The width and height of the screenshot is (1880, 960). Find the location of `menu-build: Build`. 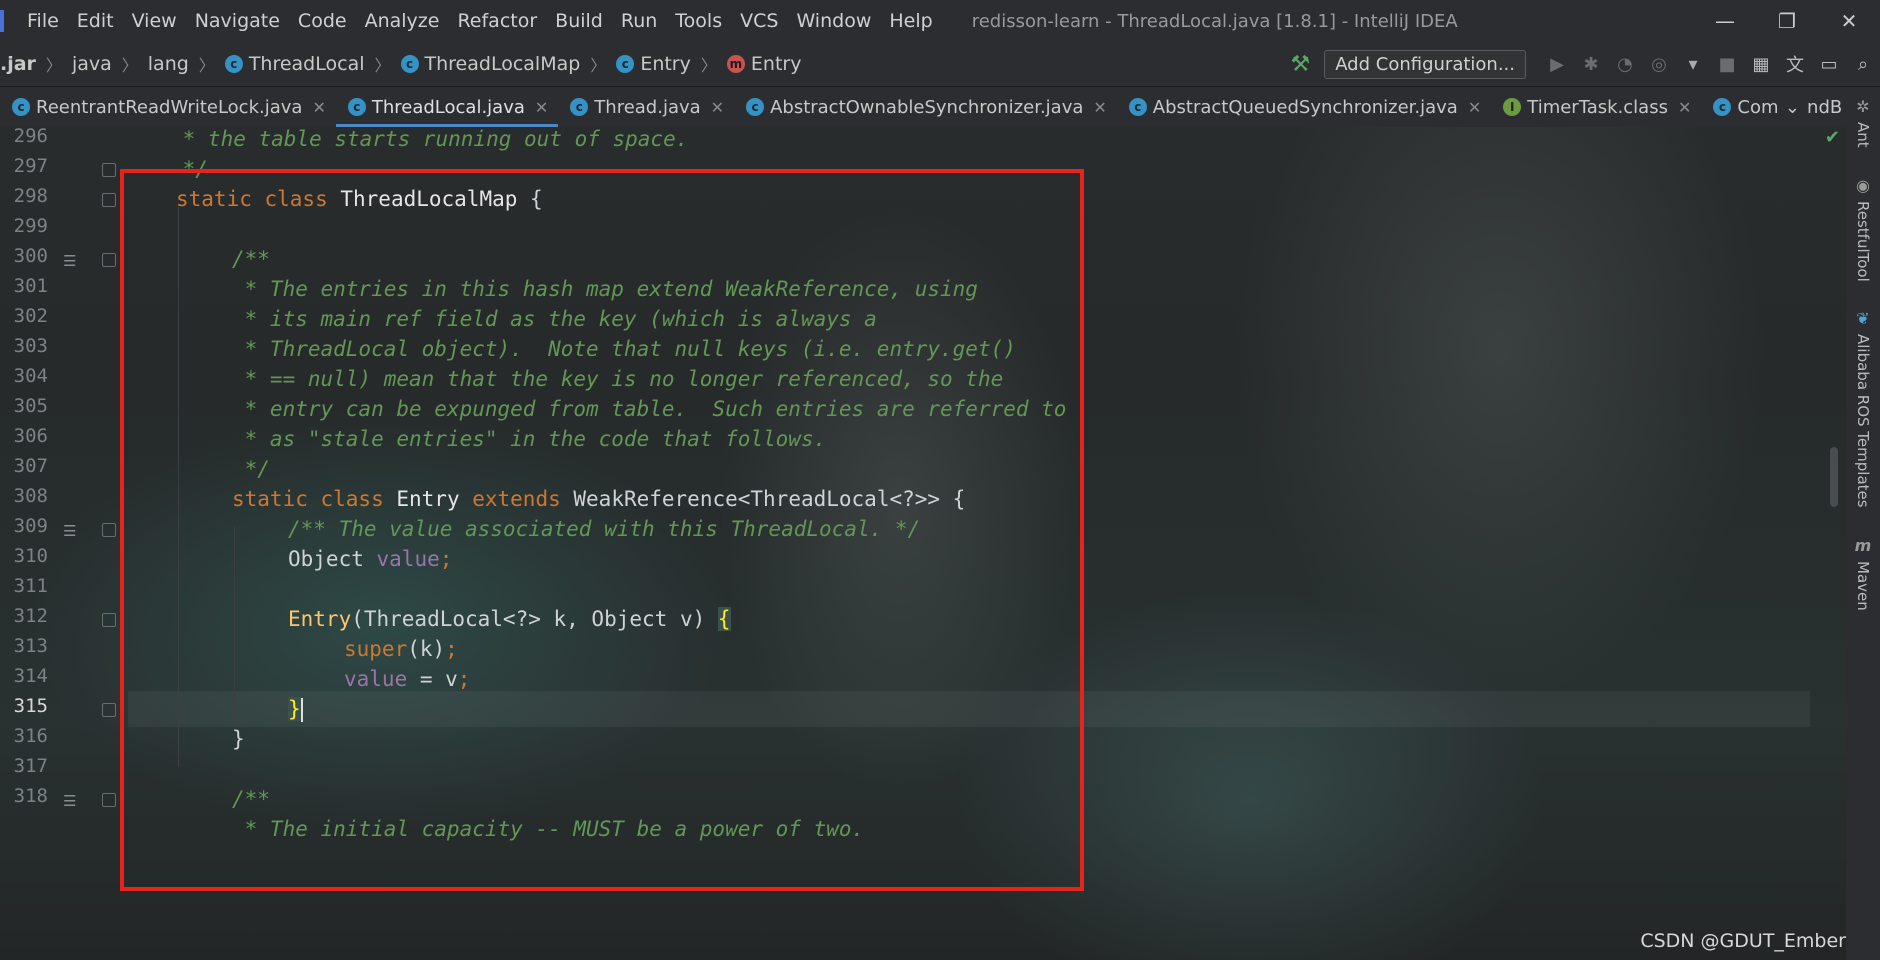

menu-build: Build is located at coordinates (579, 21).